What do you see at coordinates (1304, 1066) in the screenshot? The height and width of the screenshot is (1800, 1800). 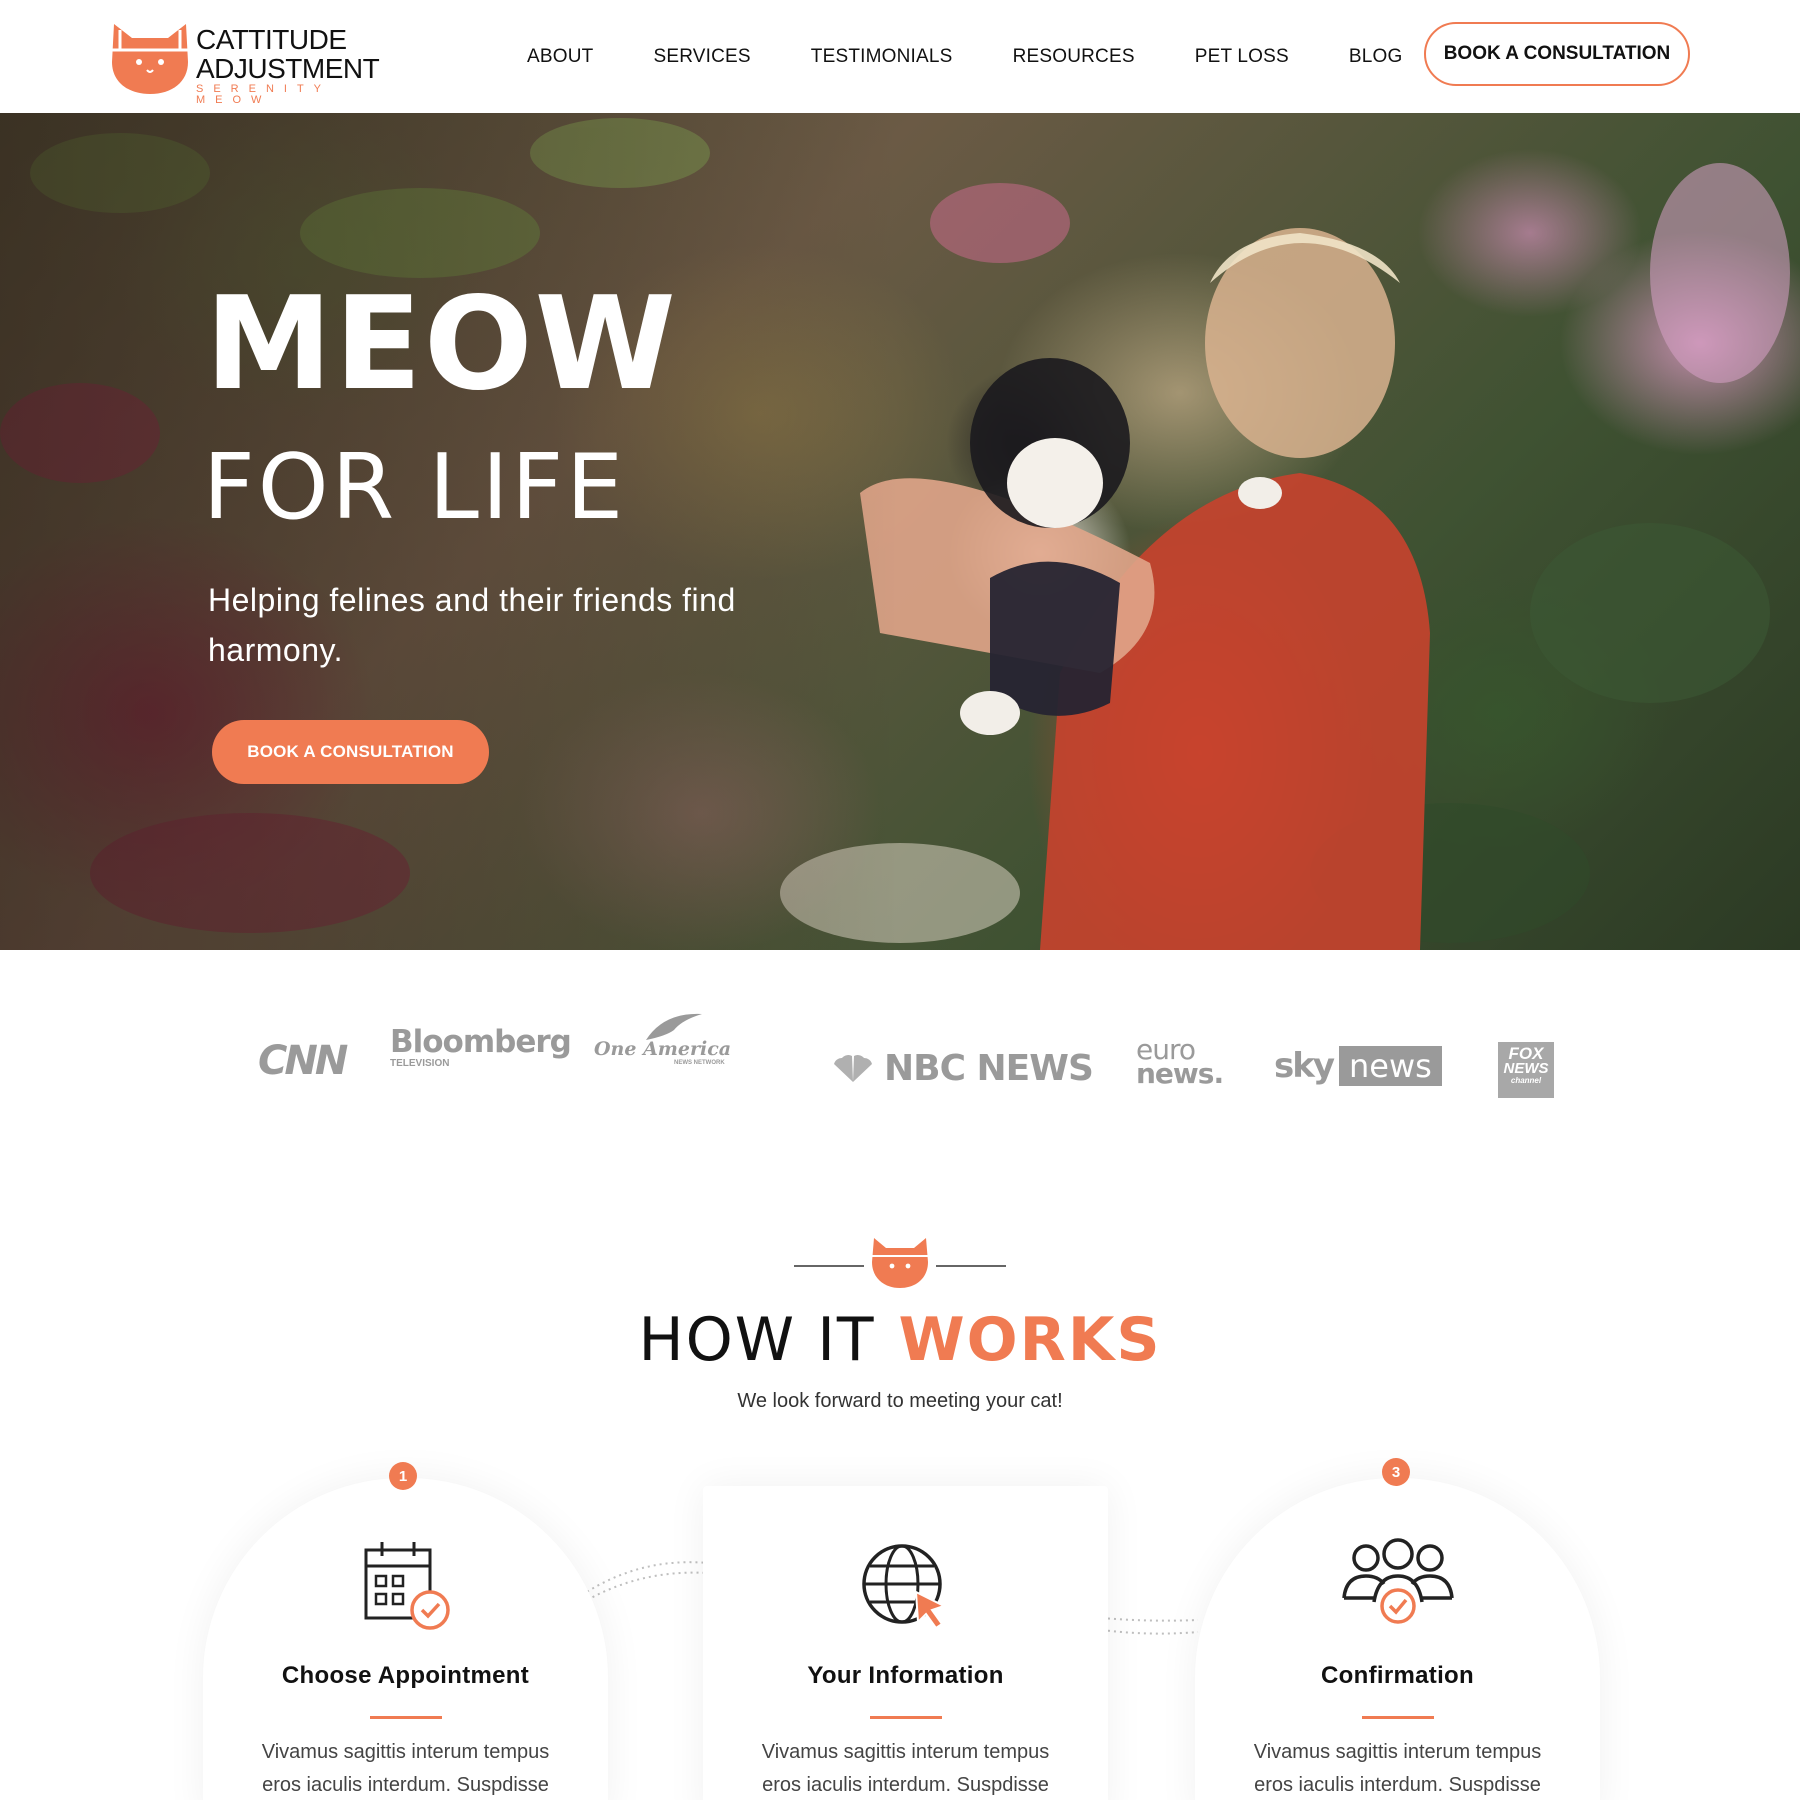 I see `sky-wordmark: sky` at bounding box center [1304, 1066].